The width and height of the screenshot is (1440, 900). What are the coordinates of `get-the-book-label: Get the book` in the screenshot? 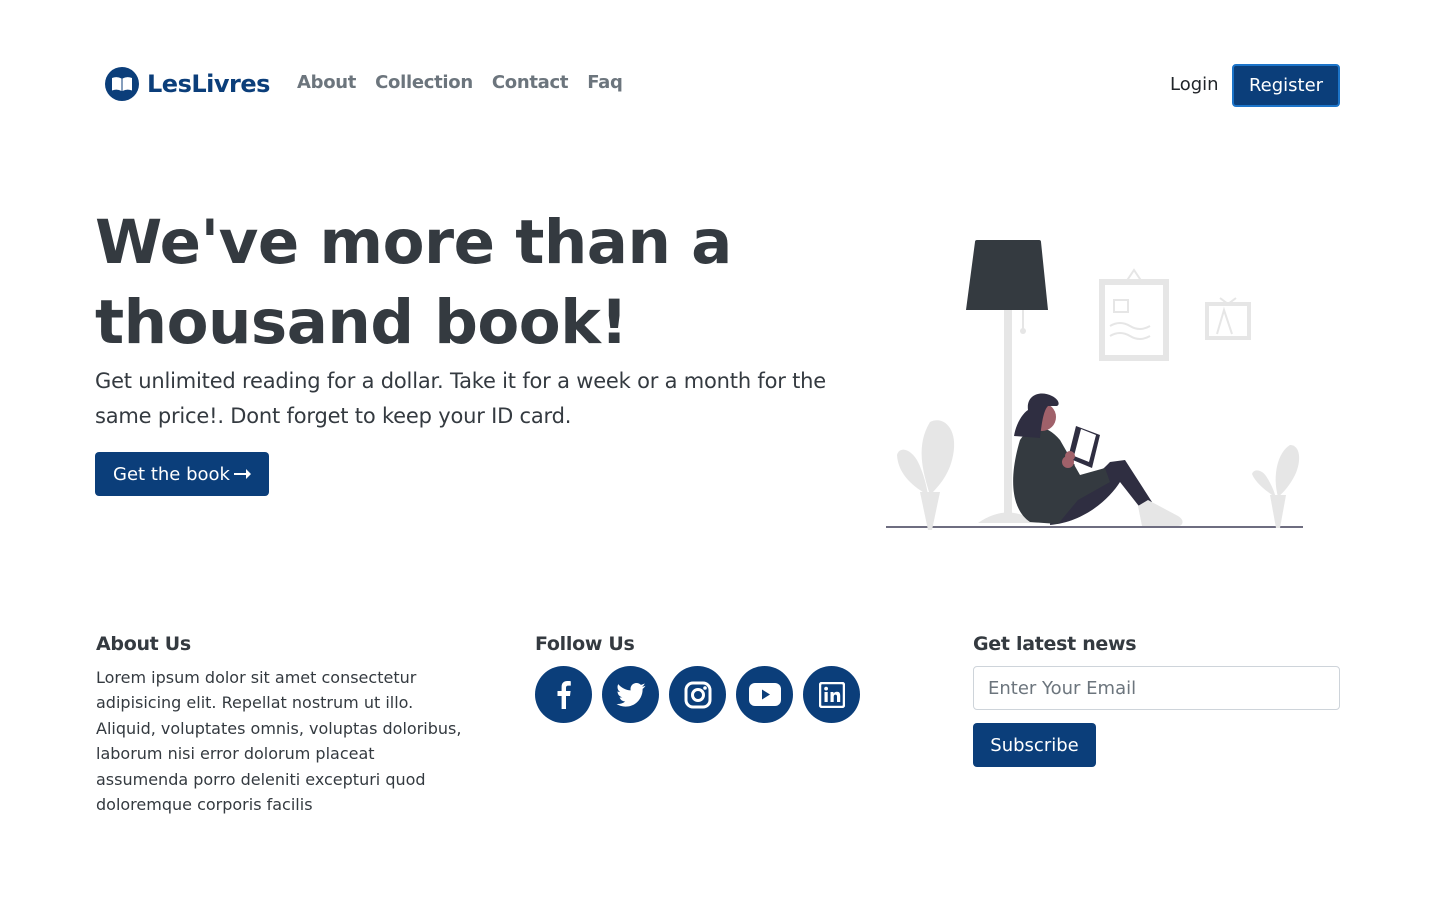 It's located at (171, 474).